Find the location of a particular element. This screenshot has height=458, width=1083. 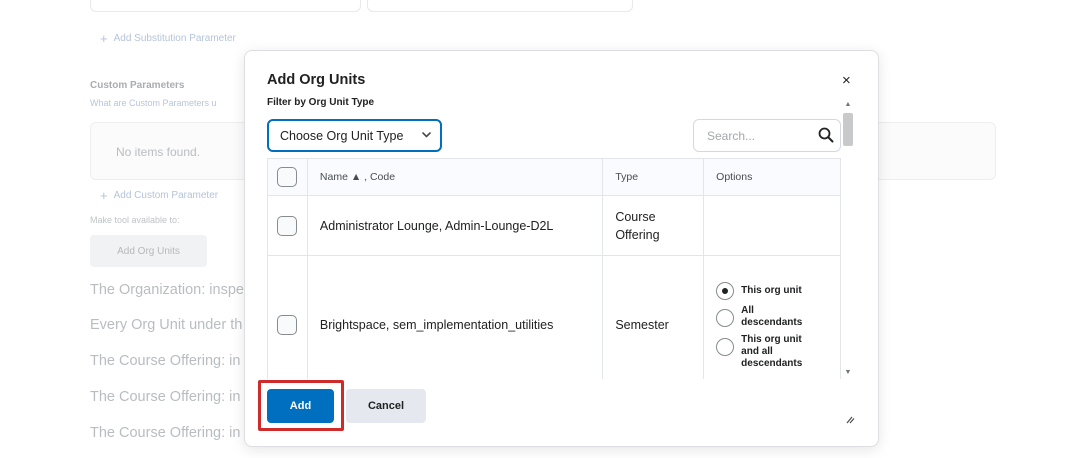

org-unit-options is located at coordinates (772, 225).